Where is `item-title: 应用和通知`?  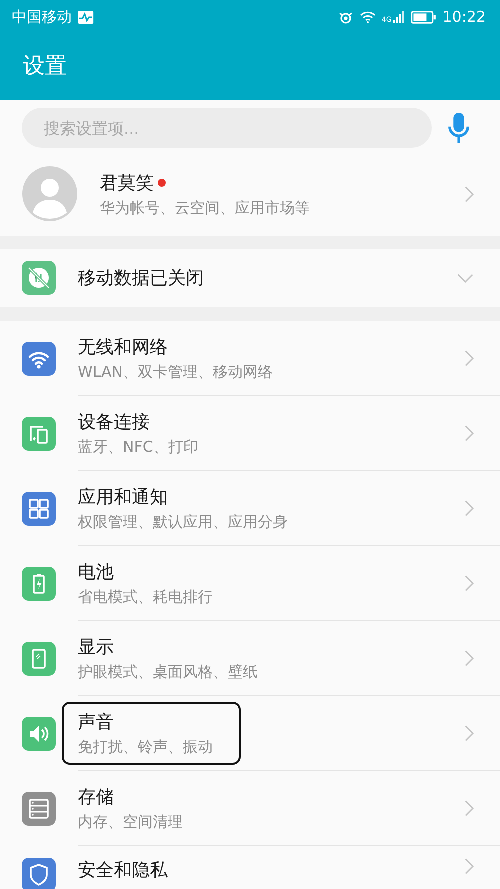
item-title: 应用和通知 is located at coordinates (123, 497).